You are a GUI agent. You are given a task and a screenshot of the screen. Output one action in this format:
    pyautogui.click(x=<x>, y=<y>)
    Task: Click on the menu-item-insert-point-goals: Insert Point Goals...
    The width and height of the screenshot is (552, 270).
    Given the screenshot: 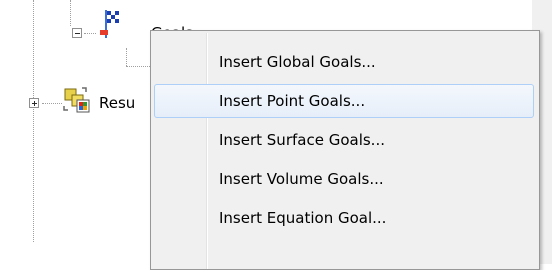 What is the action you would take?
    pyautogui.click(x=344, y=101)
    